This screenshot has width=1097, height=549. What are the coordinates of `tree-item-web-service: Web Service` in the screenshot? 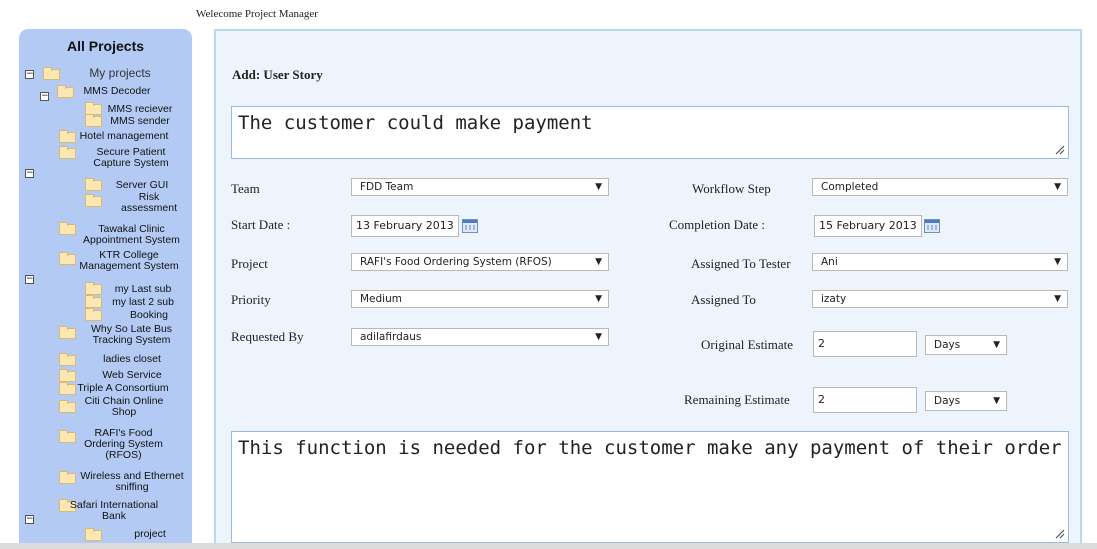 It's located at (132, 375).